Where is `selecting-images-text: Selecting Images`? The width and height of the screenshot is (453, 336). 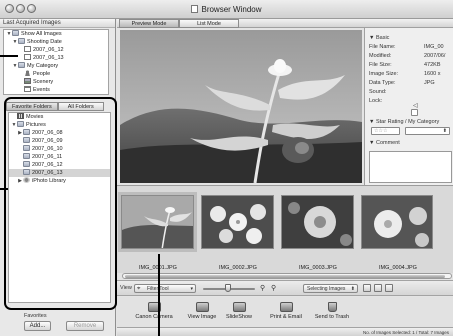 selecting-images-text: Selecting Images is located at coordinates (326, 289).